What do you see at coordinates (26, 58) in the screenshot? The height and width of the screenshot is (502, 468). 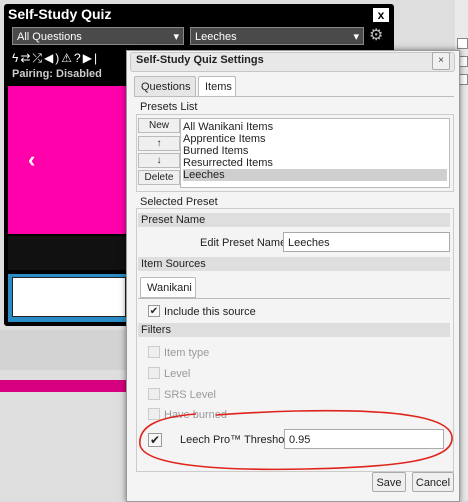 I see `repeat-icon: ⇄` at bounding box center [26, 58].